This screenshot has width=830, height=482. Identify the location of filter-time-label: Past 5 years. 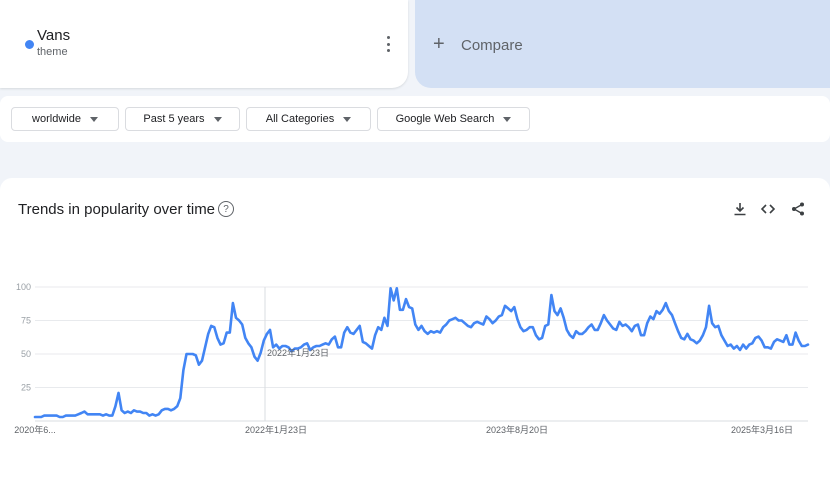
(174, 119).